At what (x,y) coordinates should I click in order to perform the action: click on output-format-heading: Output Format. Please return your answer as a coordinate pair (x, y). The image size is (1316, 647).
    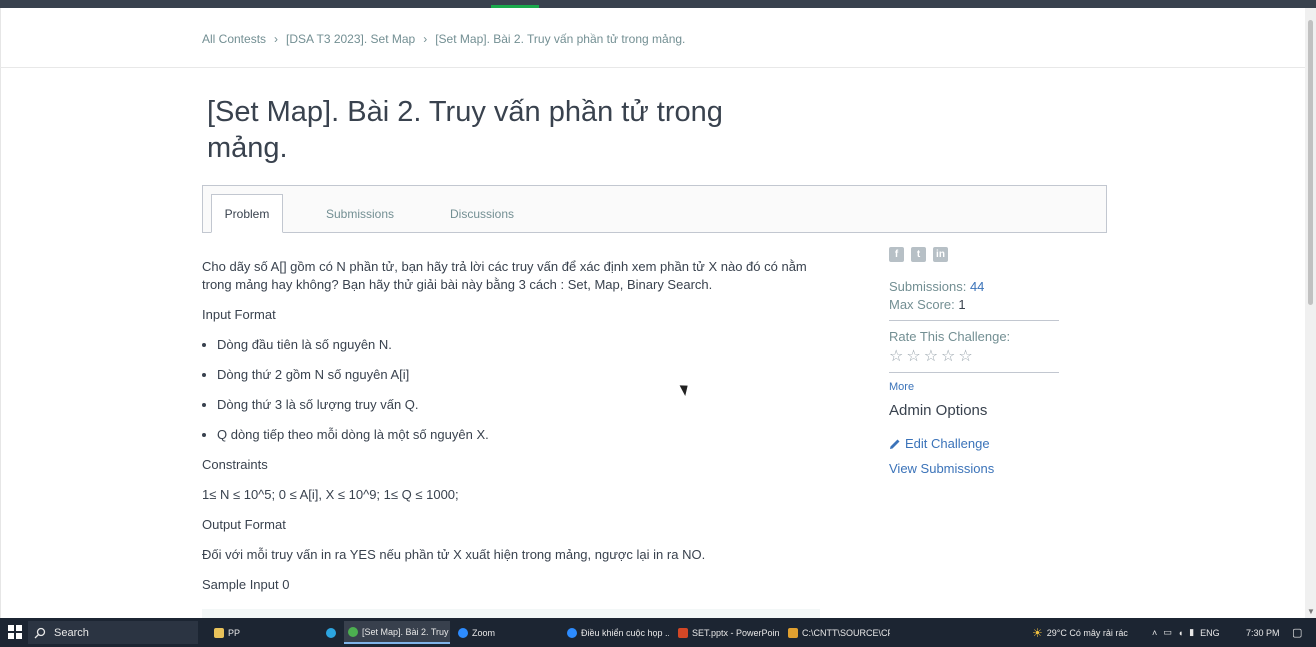
    Looking at the image, I should click on (244, 524).